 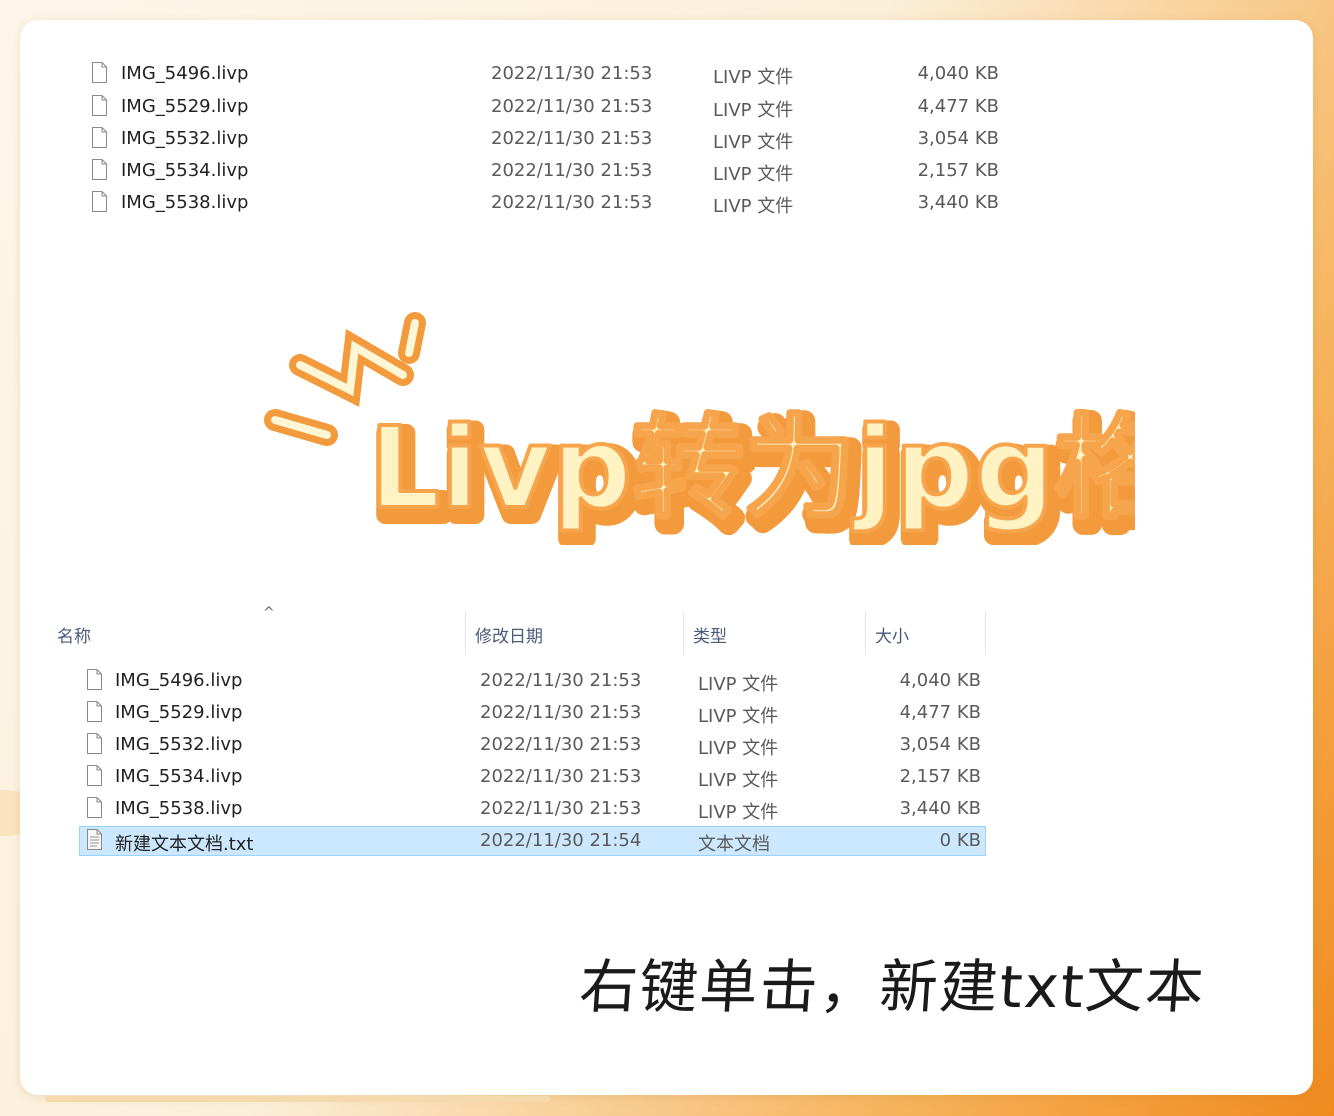 I want to click on file-row-selected: 新建文本文档.txt 2022/11/30 21:54 文本文档 0 KB, so click(x=515, y=841).